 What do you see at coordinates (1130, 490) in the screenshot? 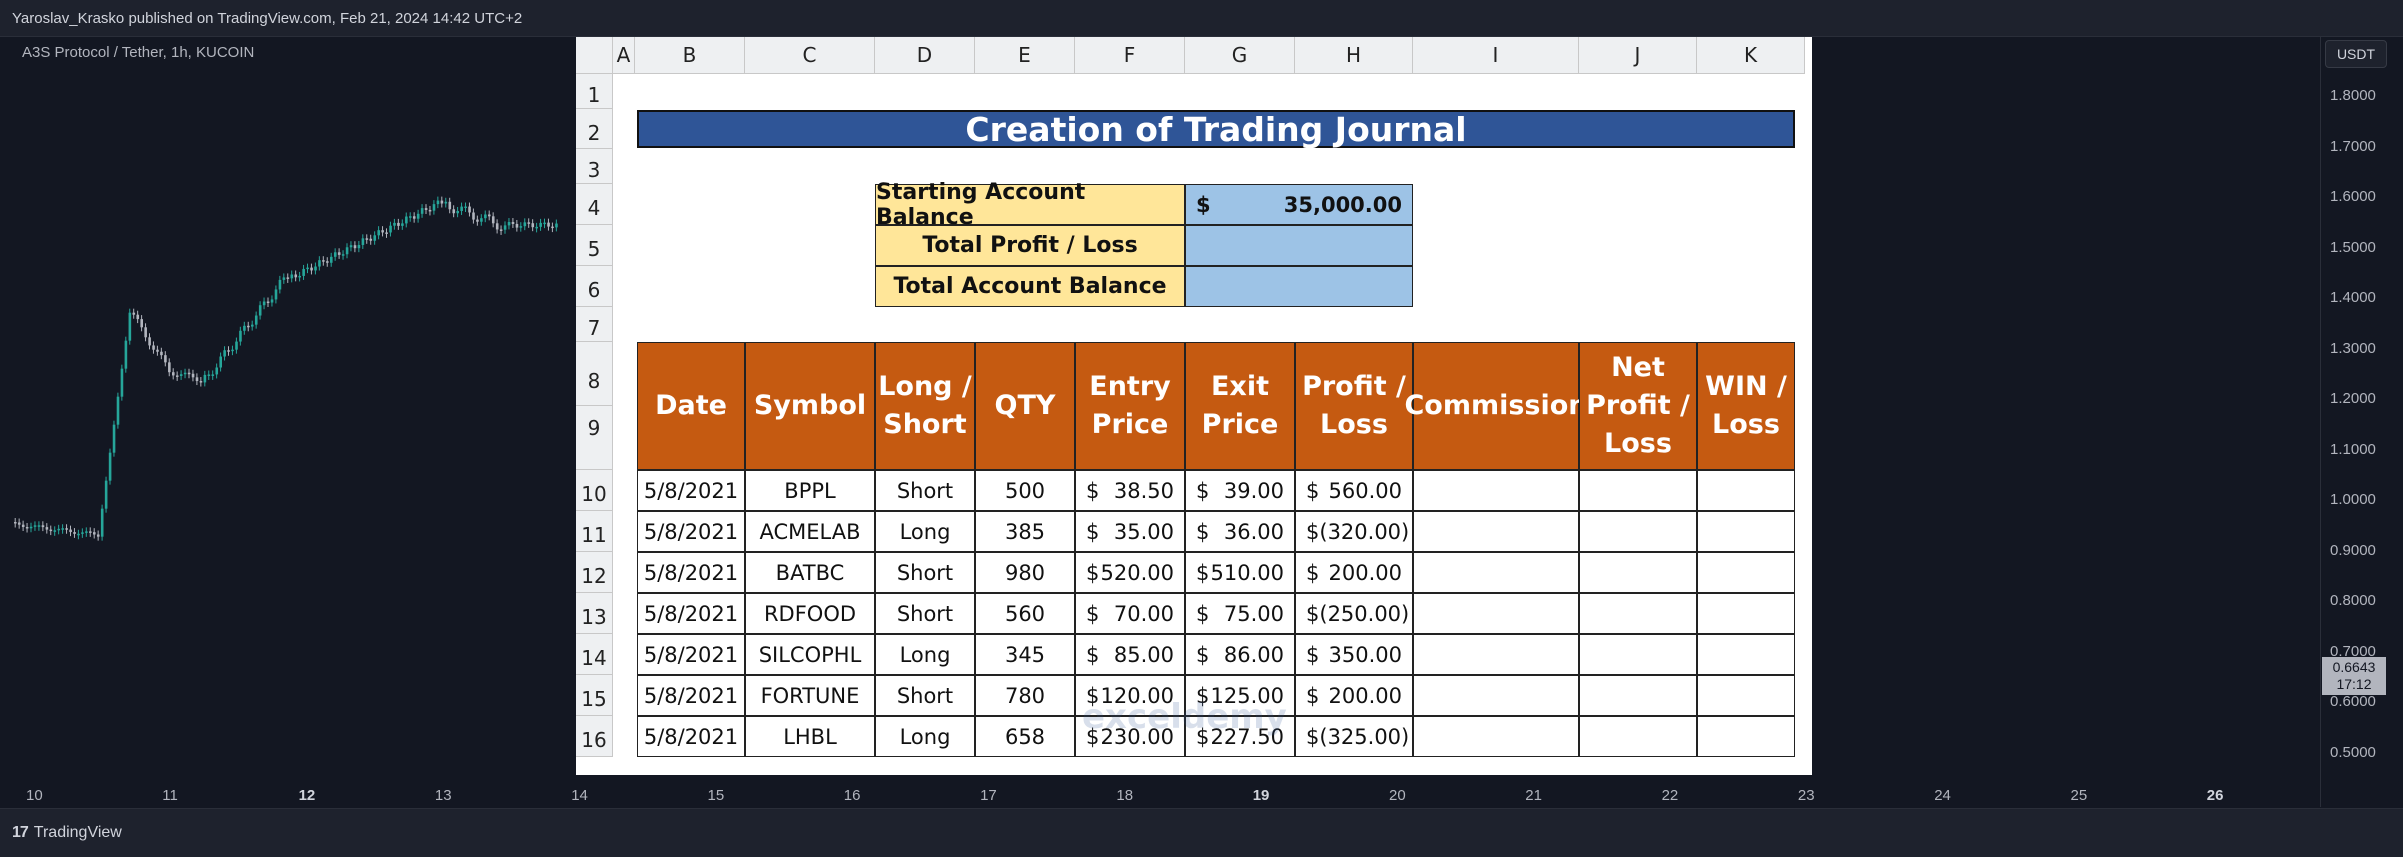
I see `trade-entry: $38.50` at bounding box center [1130, 490].